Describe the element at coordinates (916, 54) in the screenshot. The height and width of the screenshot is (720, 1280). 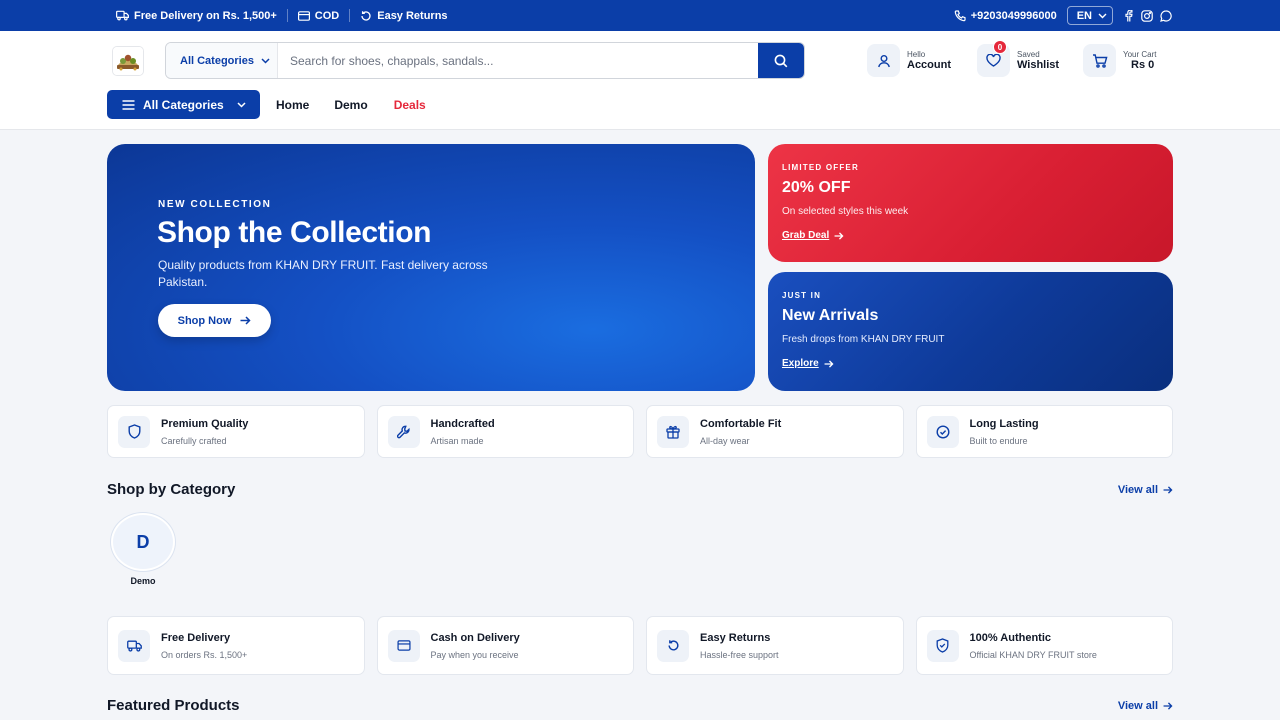
I see `account-greeting: Hello` at that location.